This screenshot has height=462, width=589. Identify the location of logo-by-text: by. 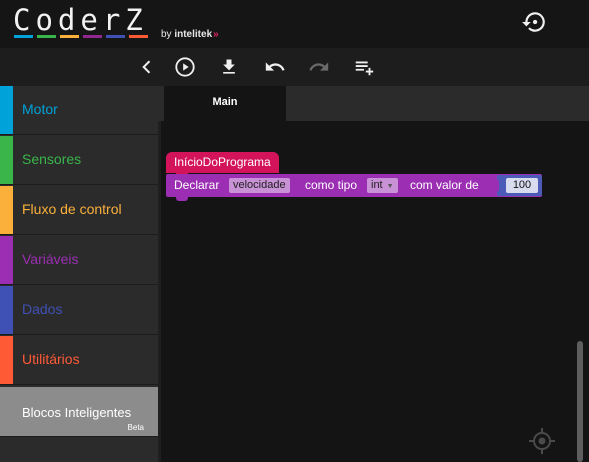
(166, 34).